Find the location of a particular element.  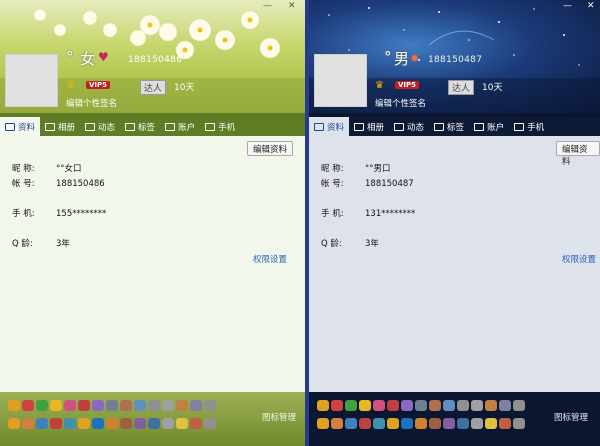

phone-icon is located at coordinates (519, 126).